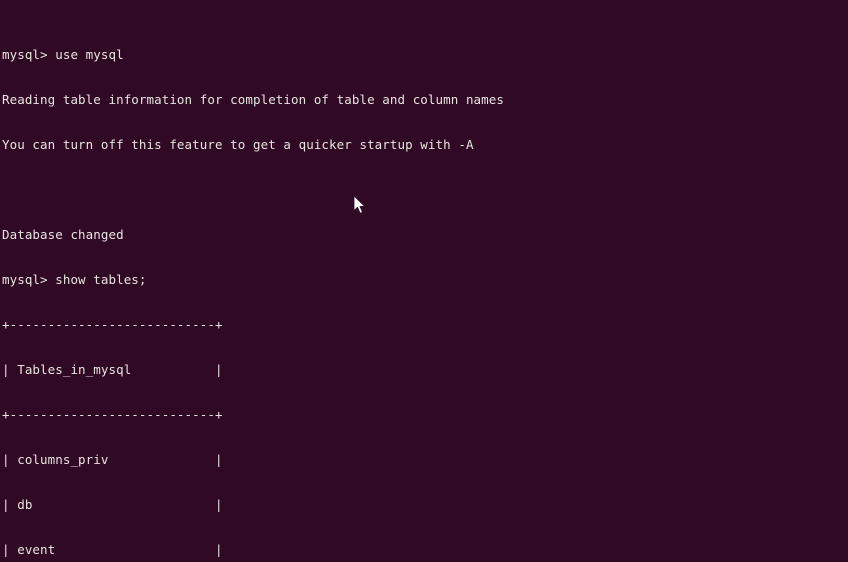  I want to click on terminal-line: mysql> use mysql, so click(63, 54).